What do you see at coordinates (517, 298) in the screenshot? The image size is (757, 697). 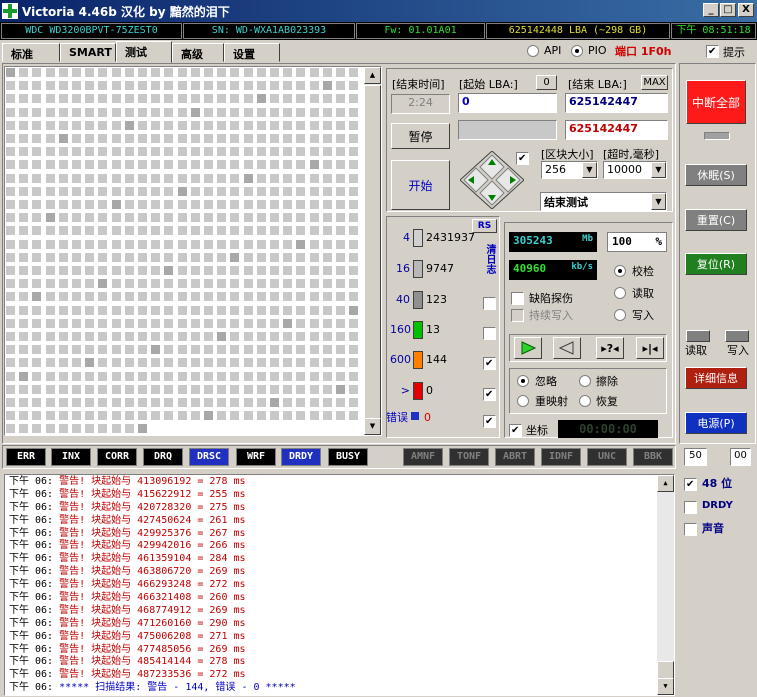 I see `defect-scan-checkbox` at bounding box center [517, 298].